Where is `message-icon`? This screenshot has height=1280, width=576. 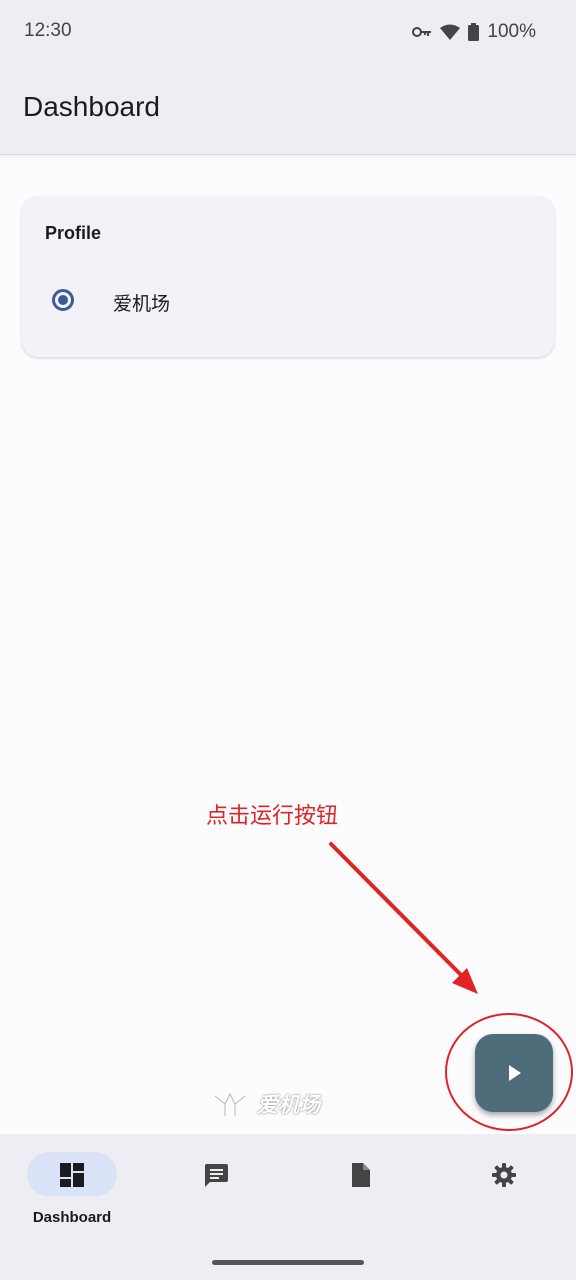
message-icon is located at coordinates (216, 1175).